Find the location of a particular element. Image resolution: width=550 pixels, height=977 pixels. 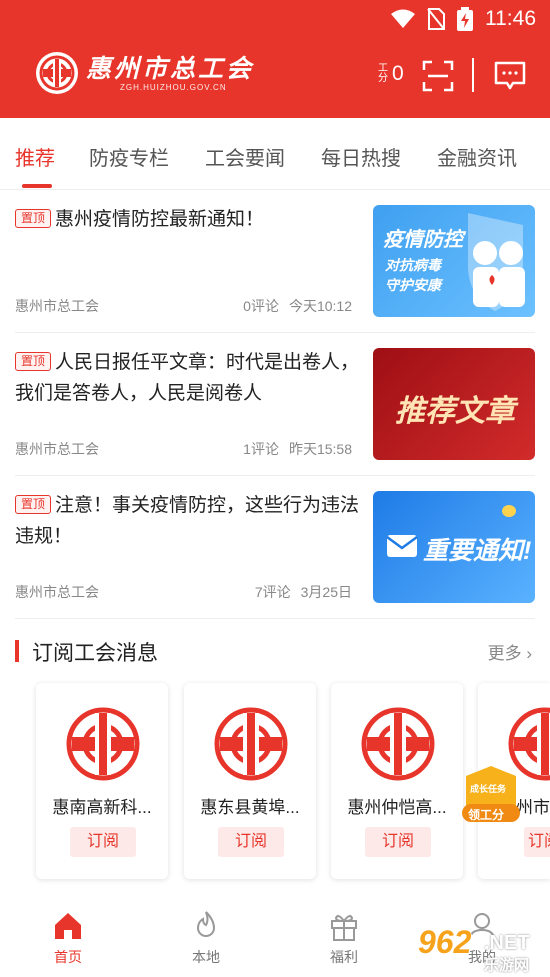

nav-local: 本地 is located at coordinates (206, 938).